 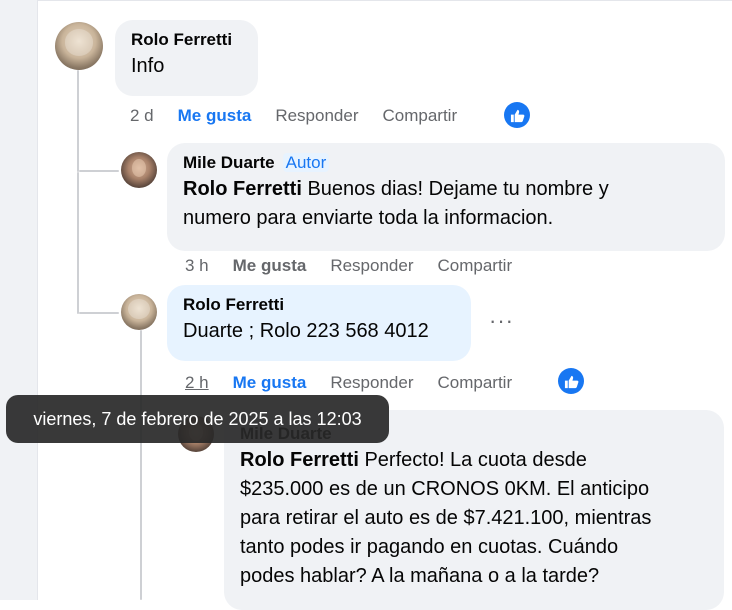 I want to click on comment-bubble: Rolo Ferretti Info, so click(x=186, y=58).